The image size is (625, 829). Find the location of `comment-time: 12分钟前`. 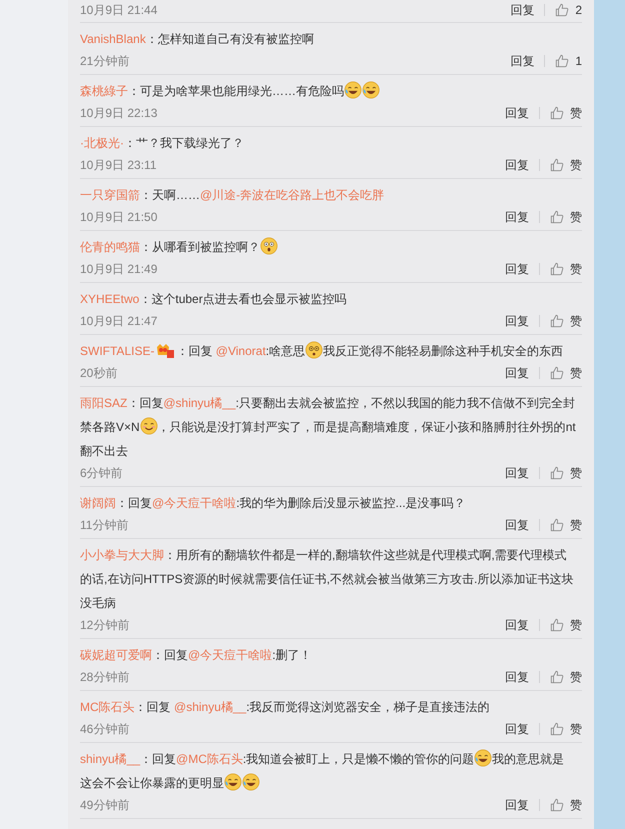

comment-time: 12分钟前 is located at coordinates (105, 625).